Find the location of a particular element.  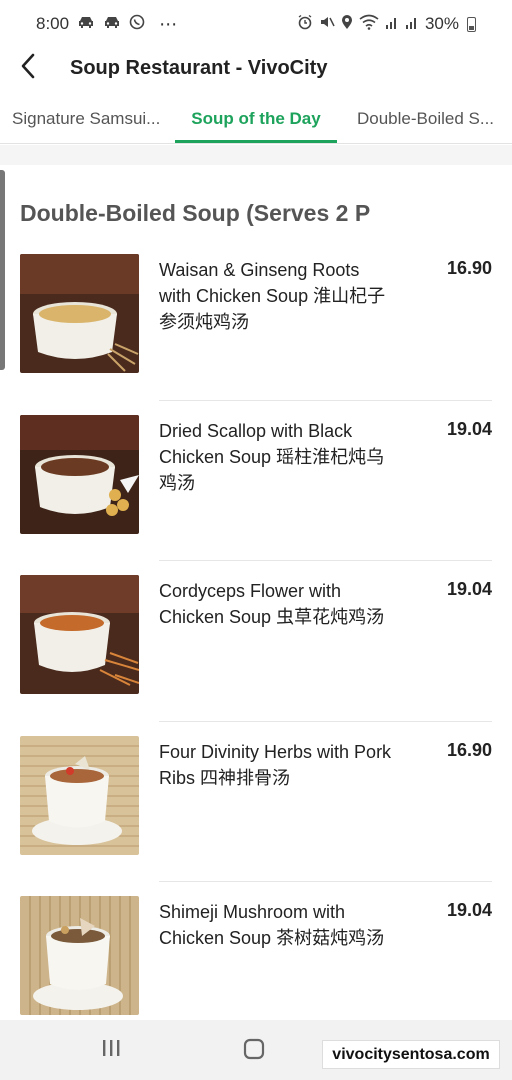

back-button is located at coordinates (28, 68).